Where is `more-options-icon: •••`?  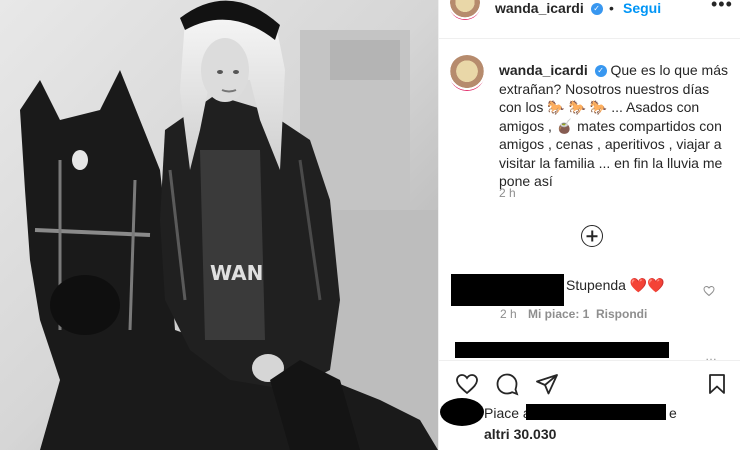
more-options-icon: ••• is located at coordinates (722, 7).